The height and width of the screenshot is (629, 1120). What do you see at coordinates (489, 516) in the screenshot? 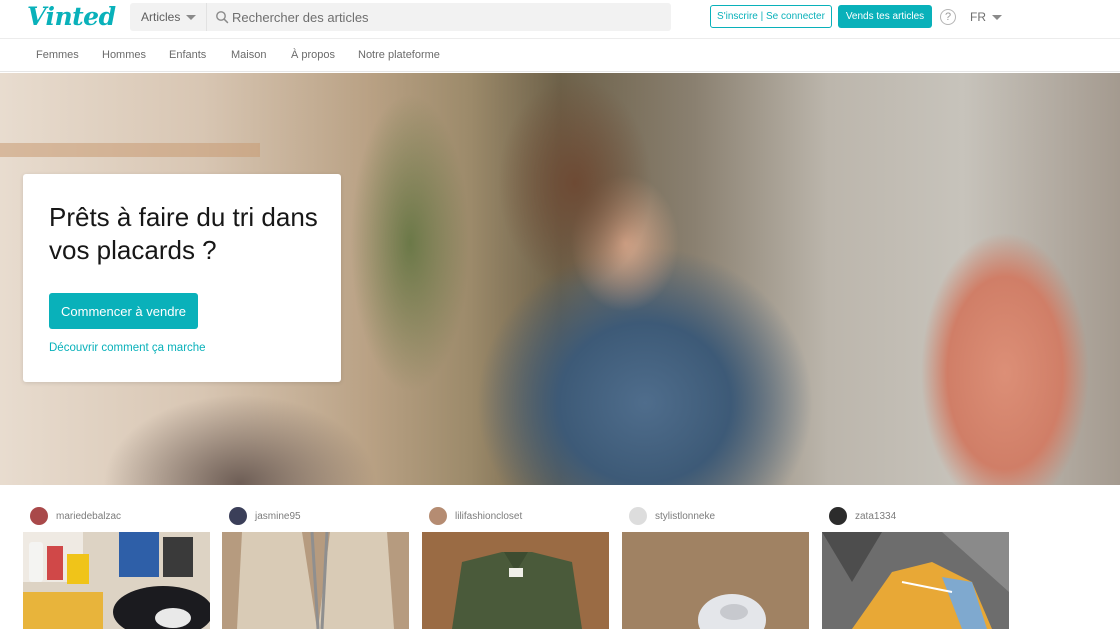
I see `username: lilifashioncloset` at bounding box center [489, 516].